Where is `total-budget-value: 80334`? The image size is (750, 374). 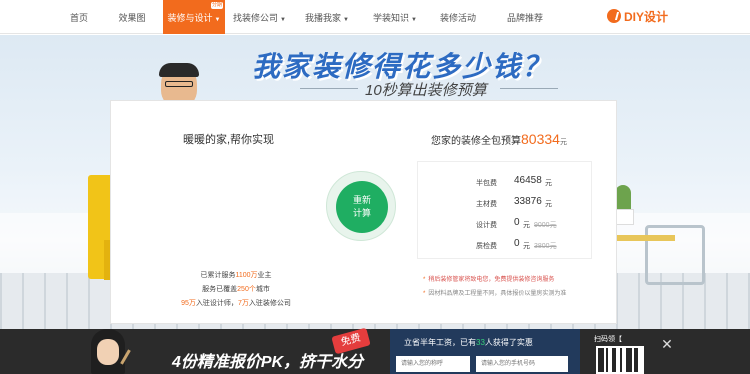
total-budget-value: 80334 is located at coordinates (540, 139).